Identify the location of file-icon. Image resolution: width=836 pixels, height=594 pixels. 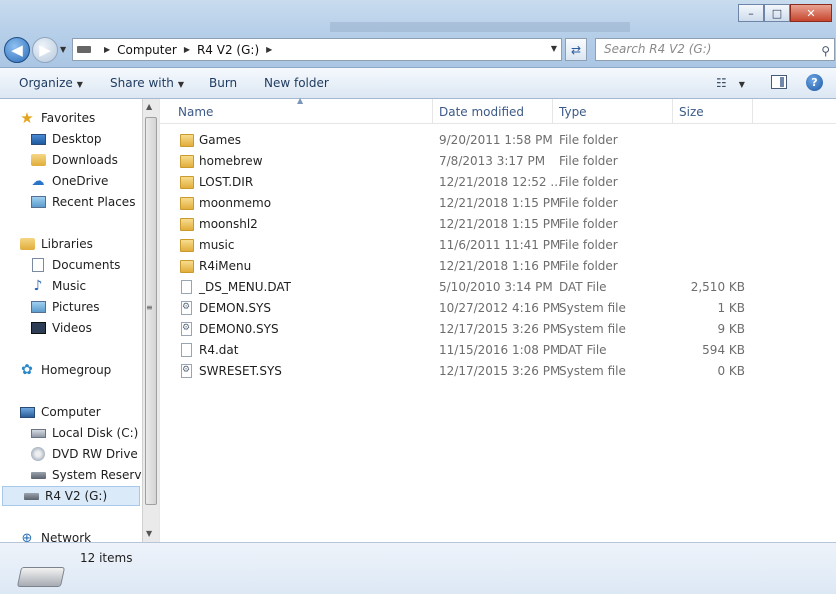
(186, 287).